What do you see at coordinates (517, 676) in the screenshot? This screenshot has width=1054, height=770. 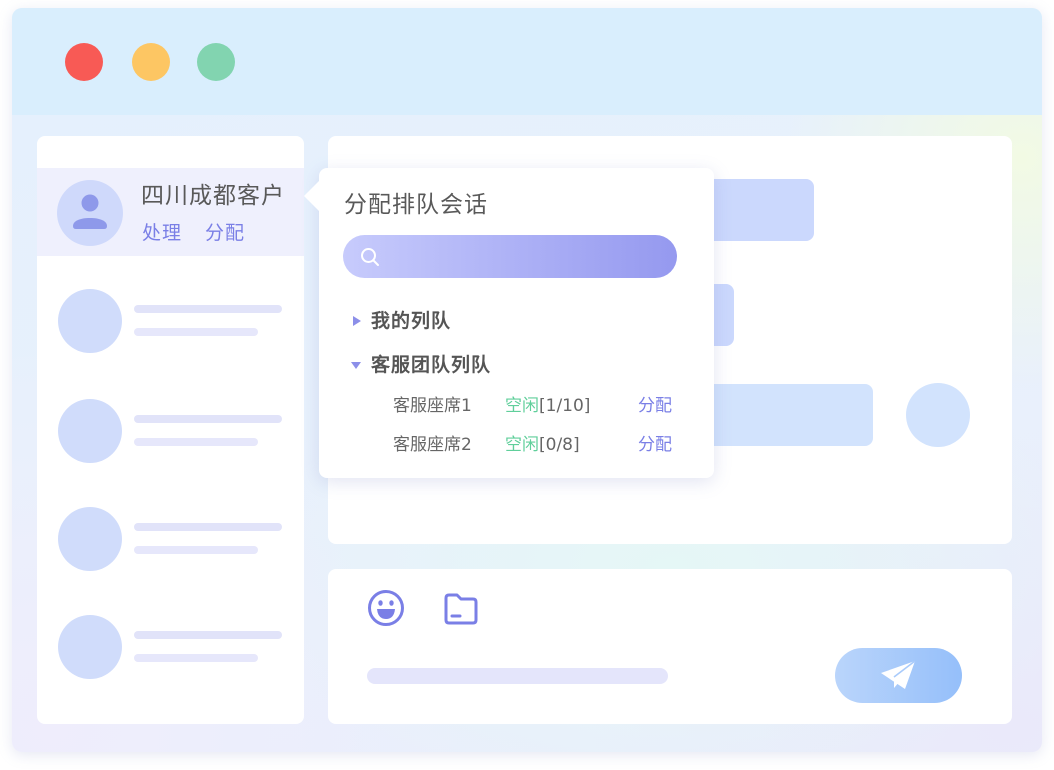 I see `message-input` at bounding box center [517, 676].